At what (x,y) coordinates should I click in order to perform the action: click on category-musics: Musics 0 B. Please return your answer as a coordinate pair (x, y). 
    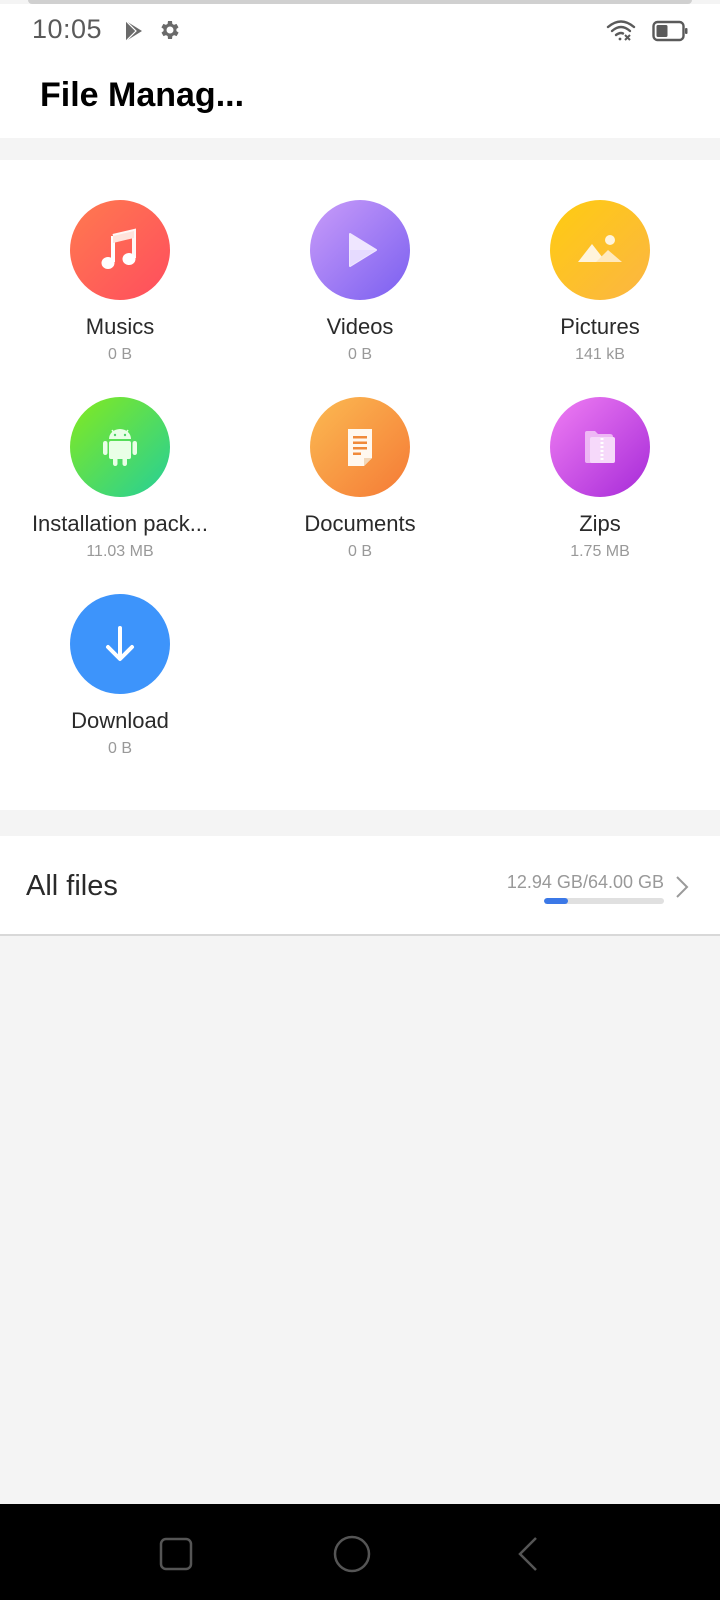
    Looking at the image, I should click on (120, 261).